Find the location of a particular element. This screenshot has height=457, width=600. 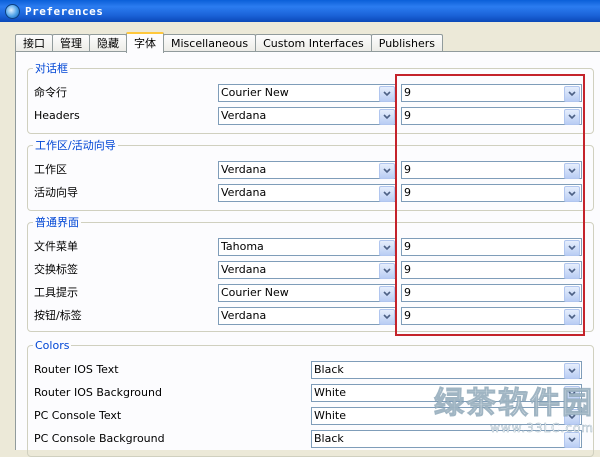

font-combo-command-line: Courier New is located at coordinates (307, 93).